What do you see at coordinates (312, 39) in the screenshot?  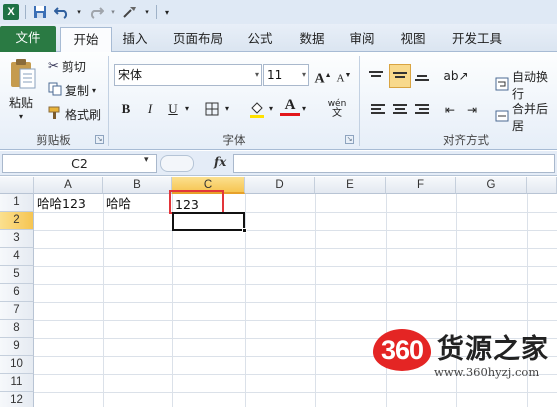 I see `tab-data: 数据` at bounding box center [312, 39].